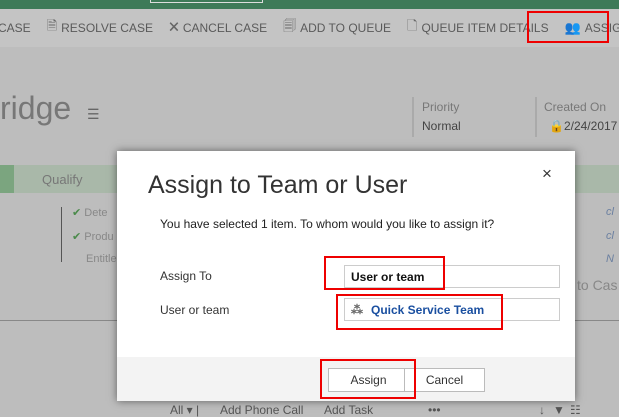 Image resolution: width=619 pixels, height=417 pixels. What do you see at coordinates (7, 179) in the screenshot?
I see `stage-chevron` at bounding box center [7, 179].